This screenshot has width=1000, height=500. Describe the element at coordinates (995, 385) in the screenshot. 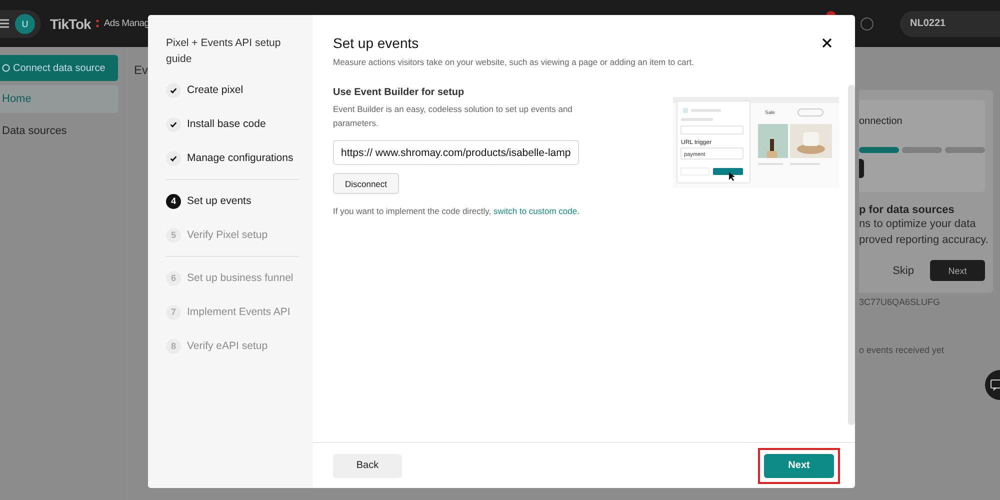

I see `chat-icon` at that location.